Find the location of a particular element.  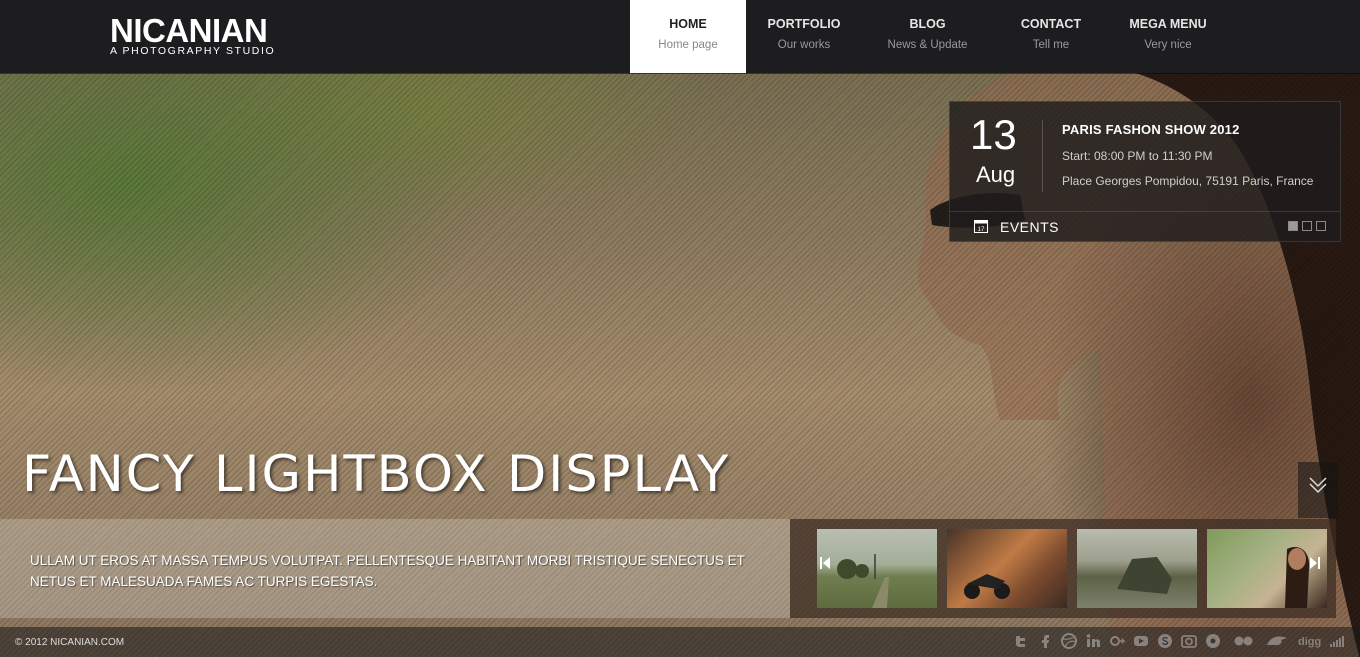

instagram-icon is located at coordinates (1189, 641).